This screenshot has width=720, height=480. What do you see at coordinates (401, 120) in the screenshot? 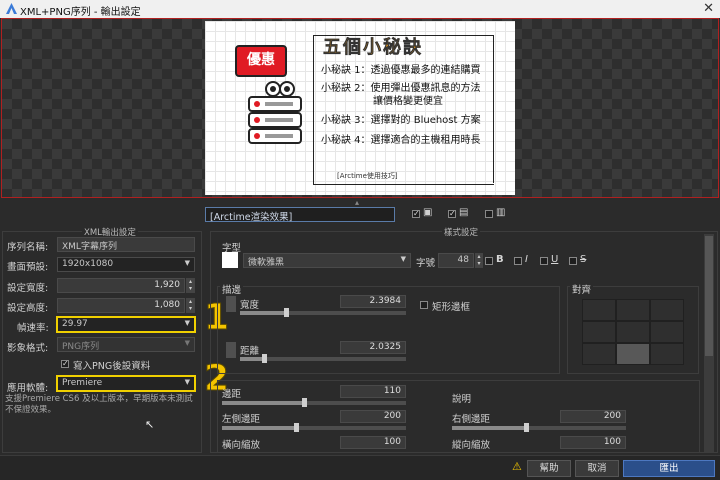
I see `slide-tip-3: 小秘訣 3：選擇對的 Bluehost 方案` at bounding box center [401, 120].